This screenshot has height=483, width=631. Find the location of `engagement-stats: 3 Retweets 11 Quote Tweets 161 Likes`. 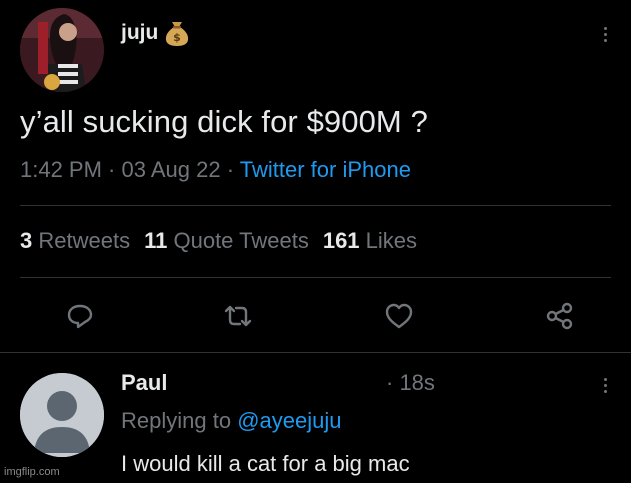

engagement-stats: 3 Retweets 11 Quote Tweets 161 Likes is located at coordinates (218, 241).